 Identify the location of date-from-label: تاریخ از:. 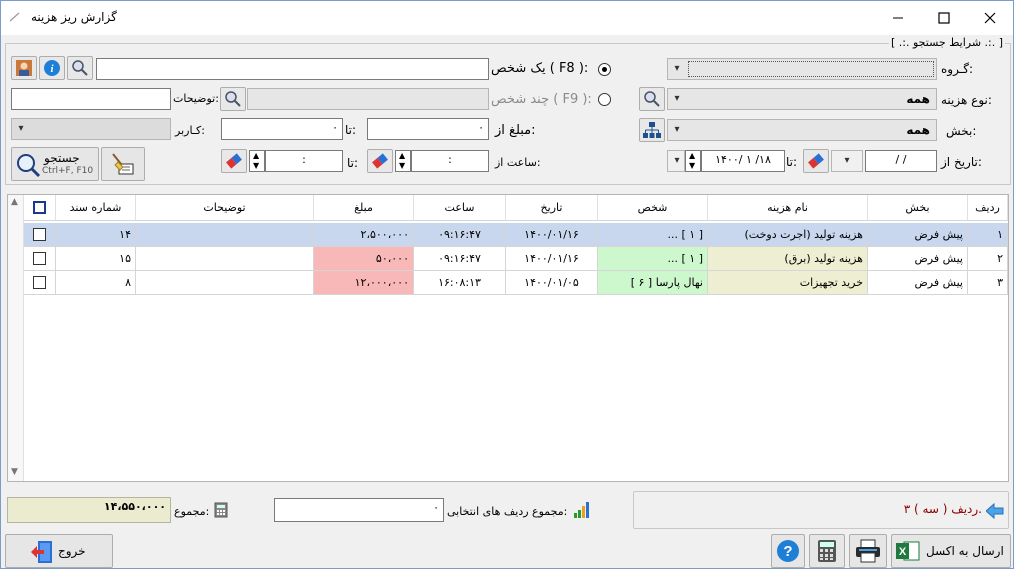
(961, 162).